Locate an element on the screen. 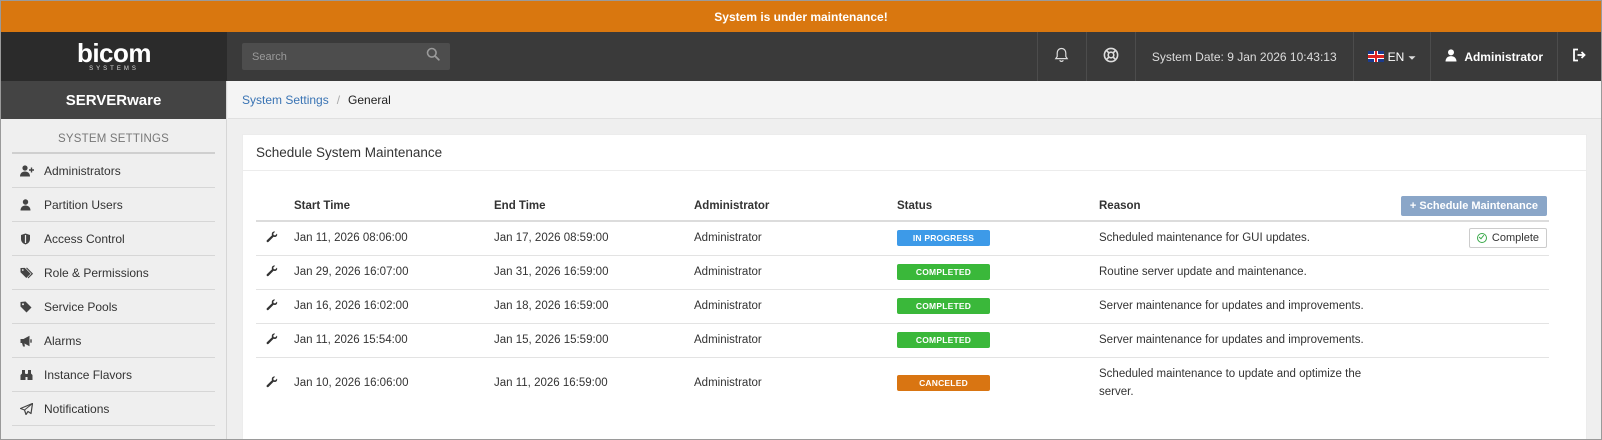 Image resolution: width=1602 pixels, height=440 pixels. user-menu: Administrator is located at coordinates (1493, 56).